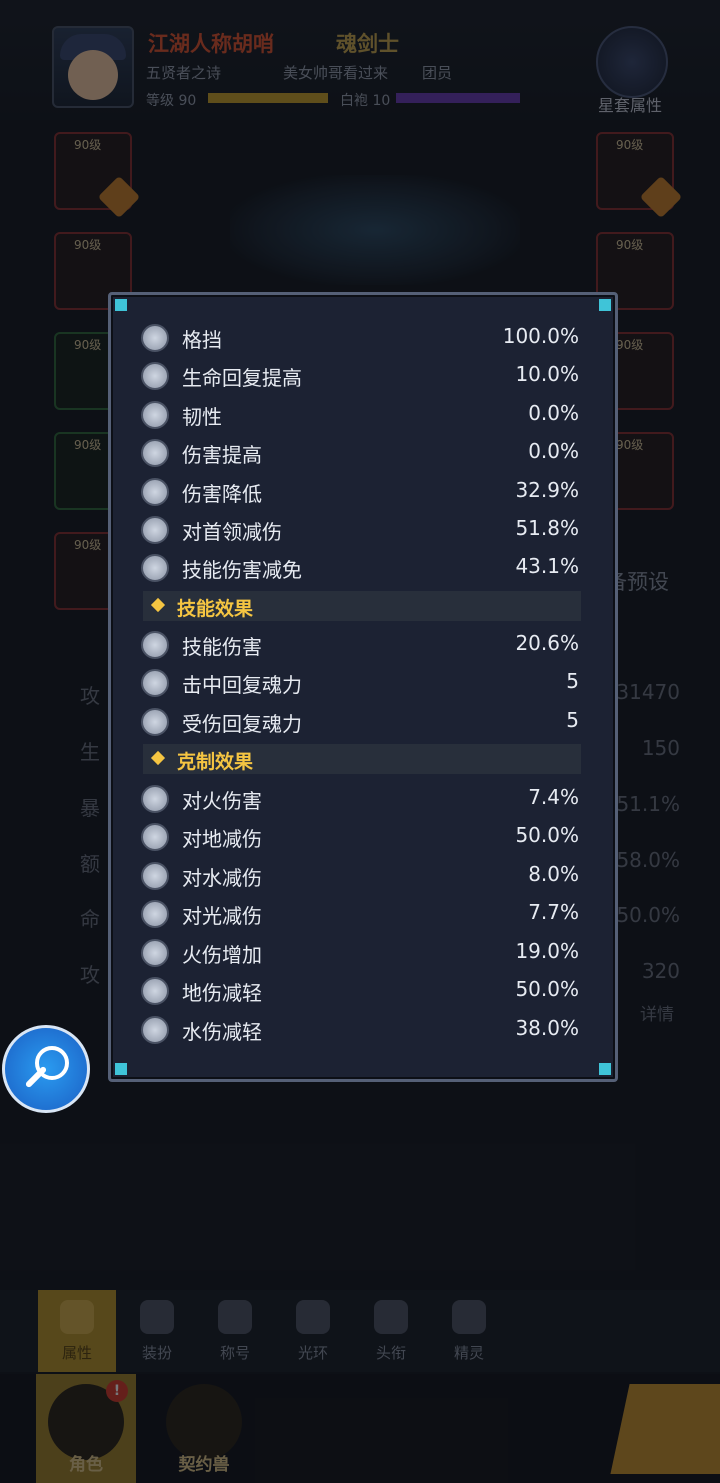 The width and height of the screenshot is (720, 1483). What do you see at coordinates (360, 722) in the screenshot?
I see `stat-row-hurt-soul: 受伤回复魂力 5` at bounding box center [360, 722].